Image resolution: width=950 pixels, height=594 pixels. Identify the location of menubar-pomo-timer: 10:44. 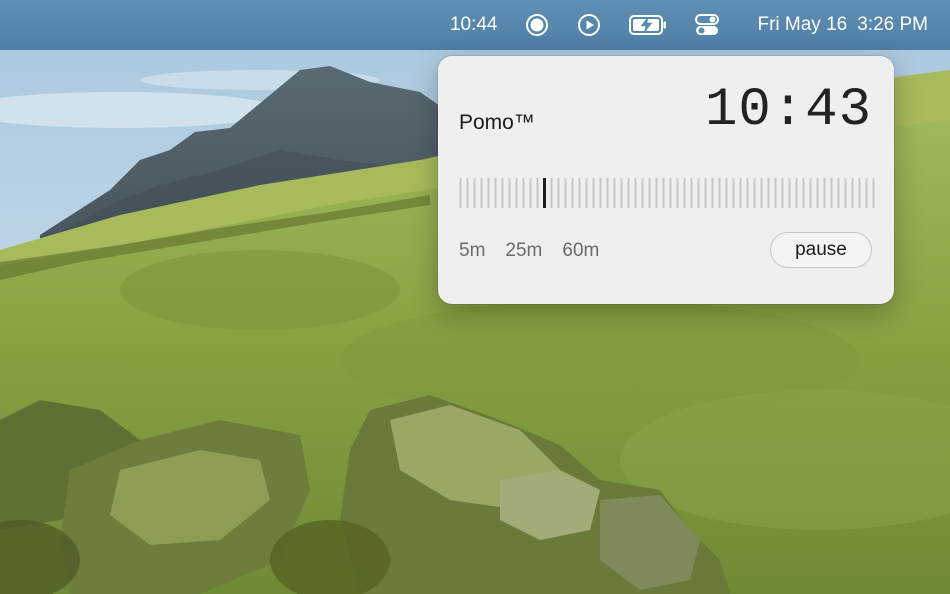
(474, 25).